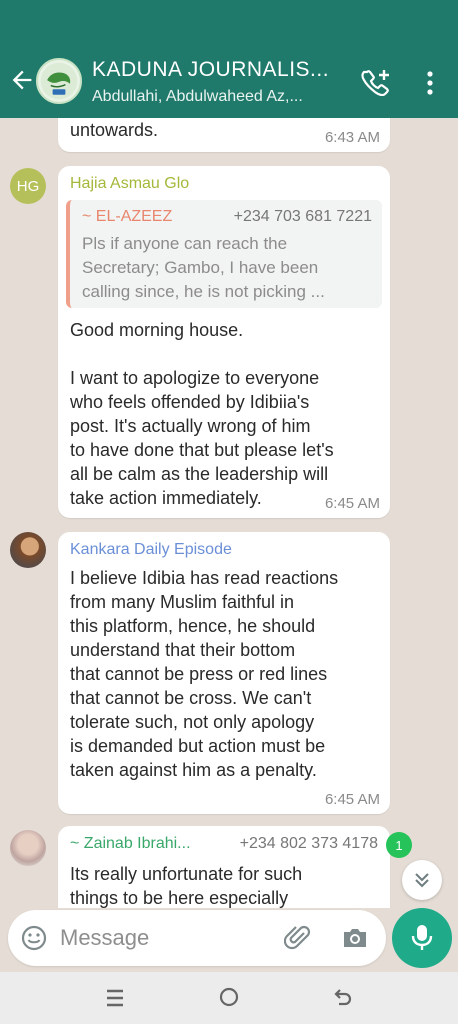 The image size is (458, 1024). What do you see at coordinates (343, 997) in the screenshot?
I see `back-icon` at bounding box center [343, 997].